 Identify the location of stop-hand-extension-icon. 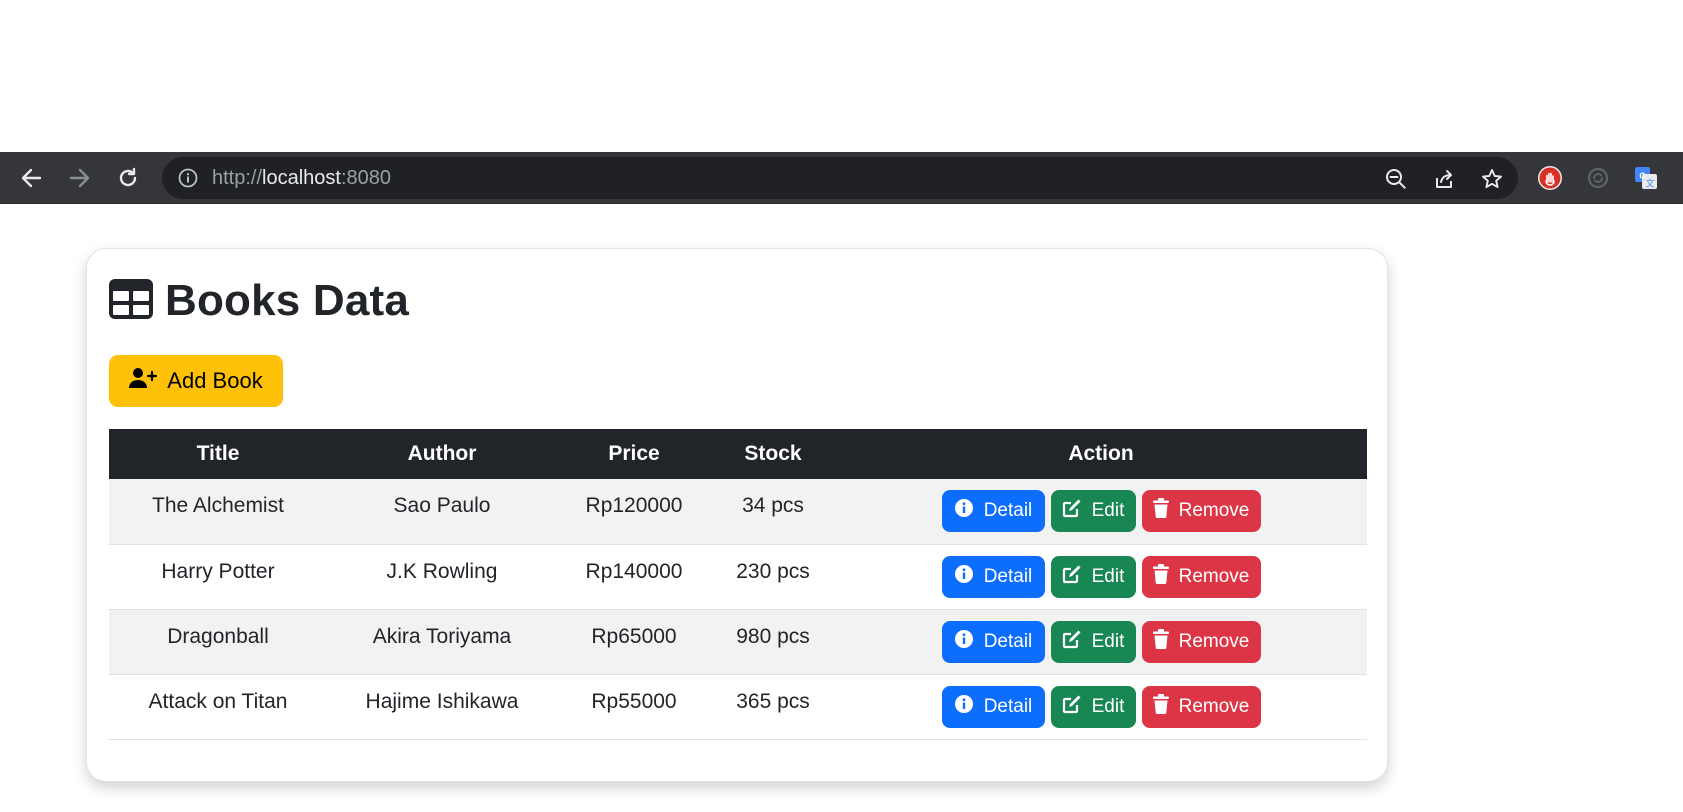
(1550, 178).